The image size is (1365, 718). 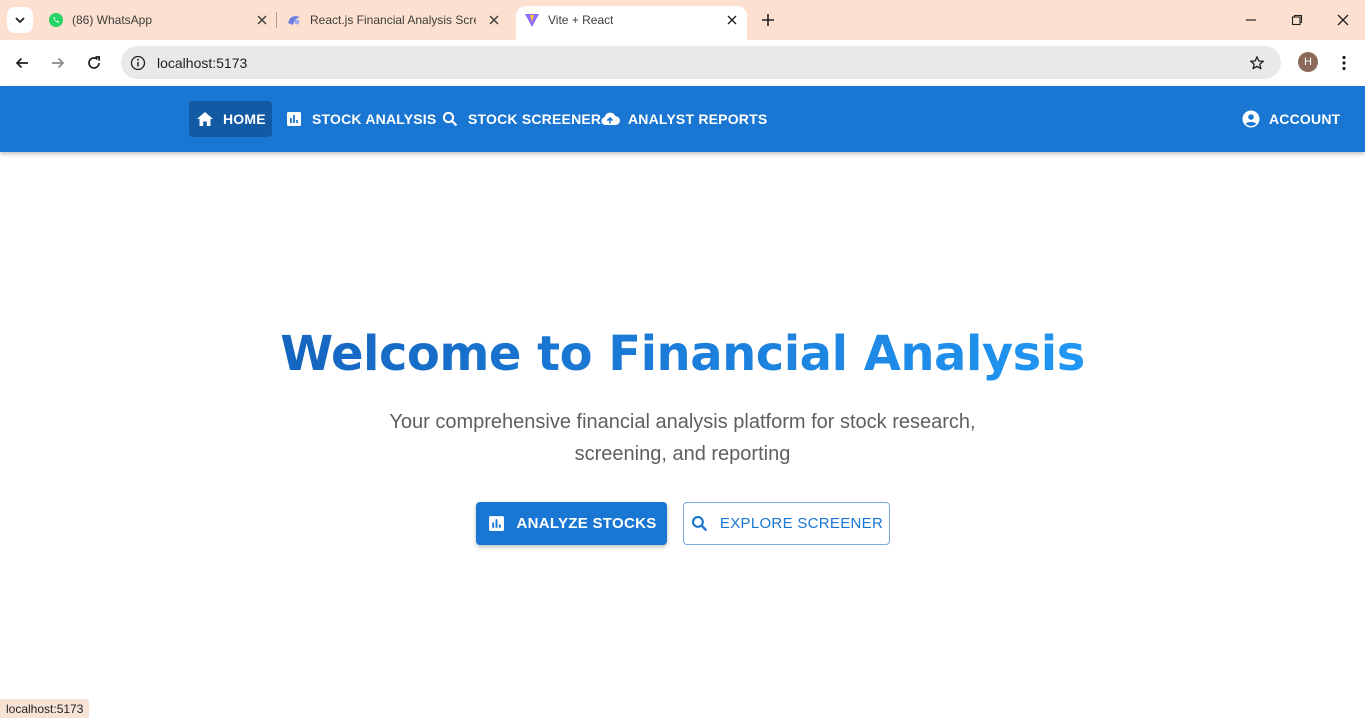 I want to click on nav-analyst-reports: ANALYST REPORTS, so click(x=683, y=119).